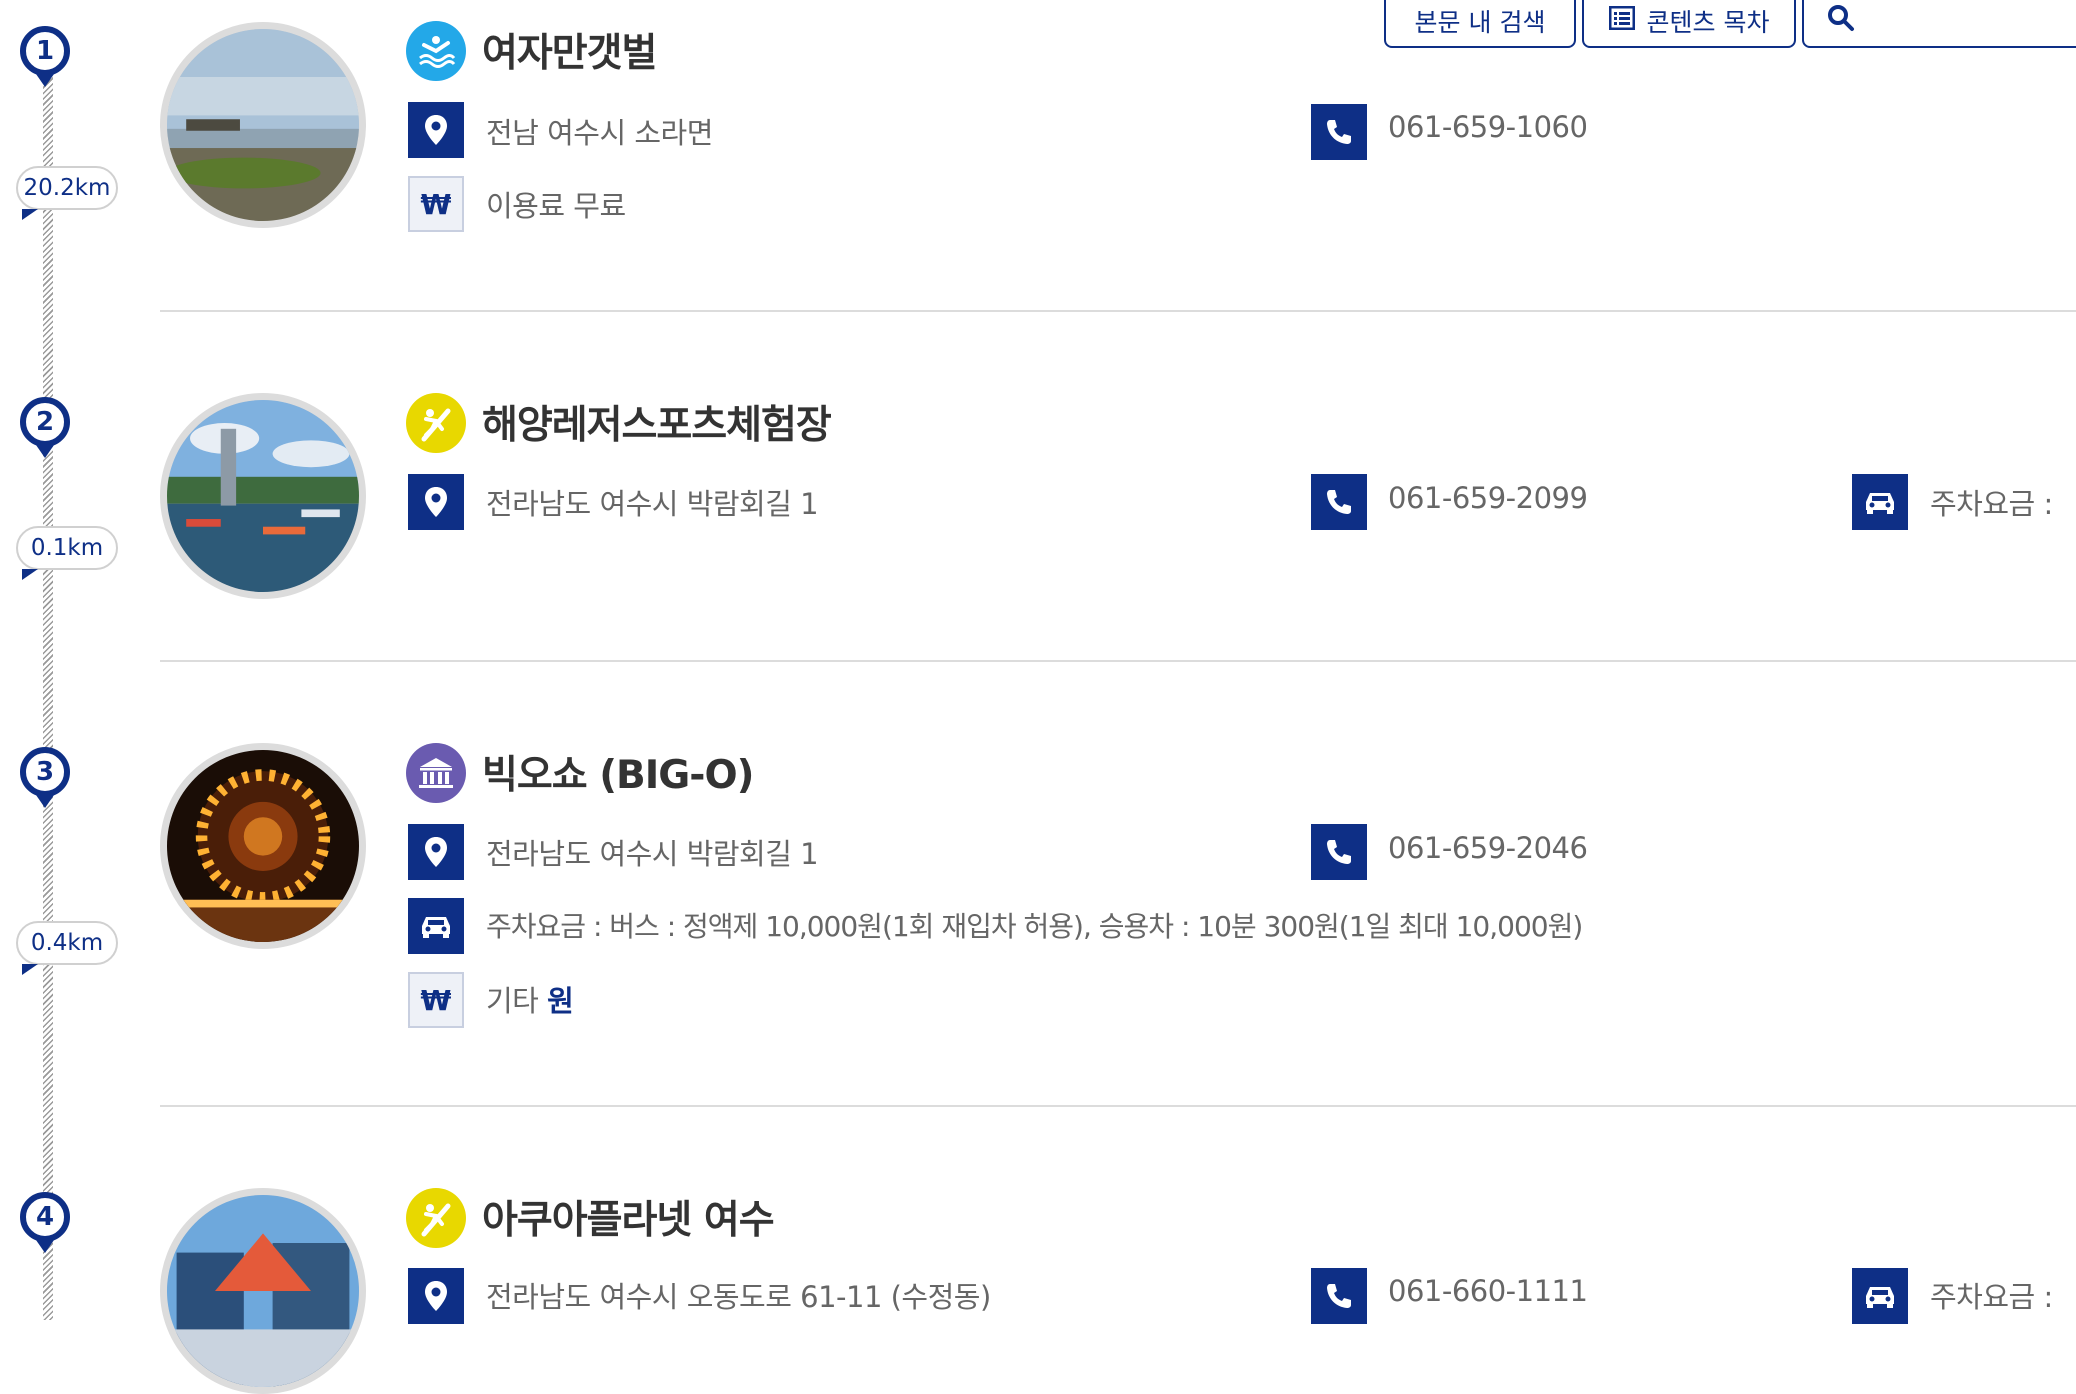 The width and height of the screenshot is (2076, 1394). What do you see at coordinates (512, 1001) in the screenshot?
I see `place-3-fee-prefix: 기타` at bounding box center [512, 1001].